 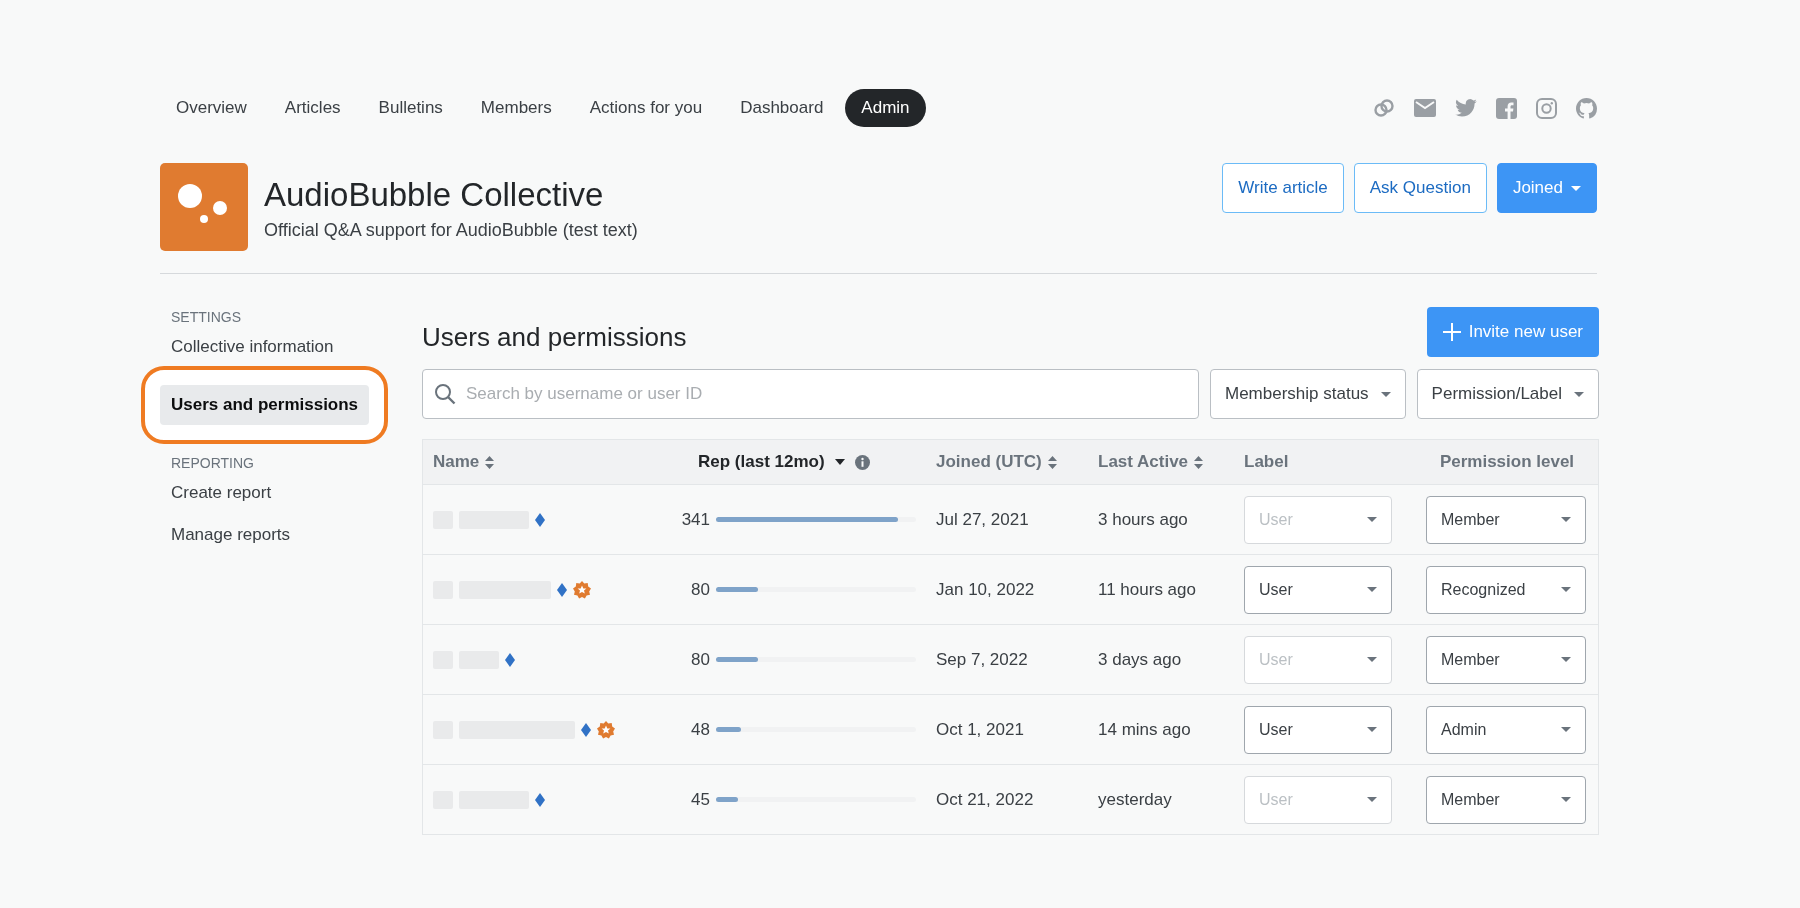 What do you see at coordinates (980, 729) in the screenshot?
I see `joined-date: Oct 1, 2021` at bounding box center [980, 729].